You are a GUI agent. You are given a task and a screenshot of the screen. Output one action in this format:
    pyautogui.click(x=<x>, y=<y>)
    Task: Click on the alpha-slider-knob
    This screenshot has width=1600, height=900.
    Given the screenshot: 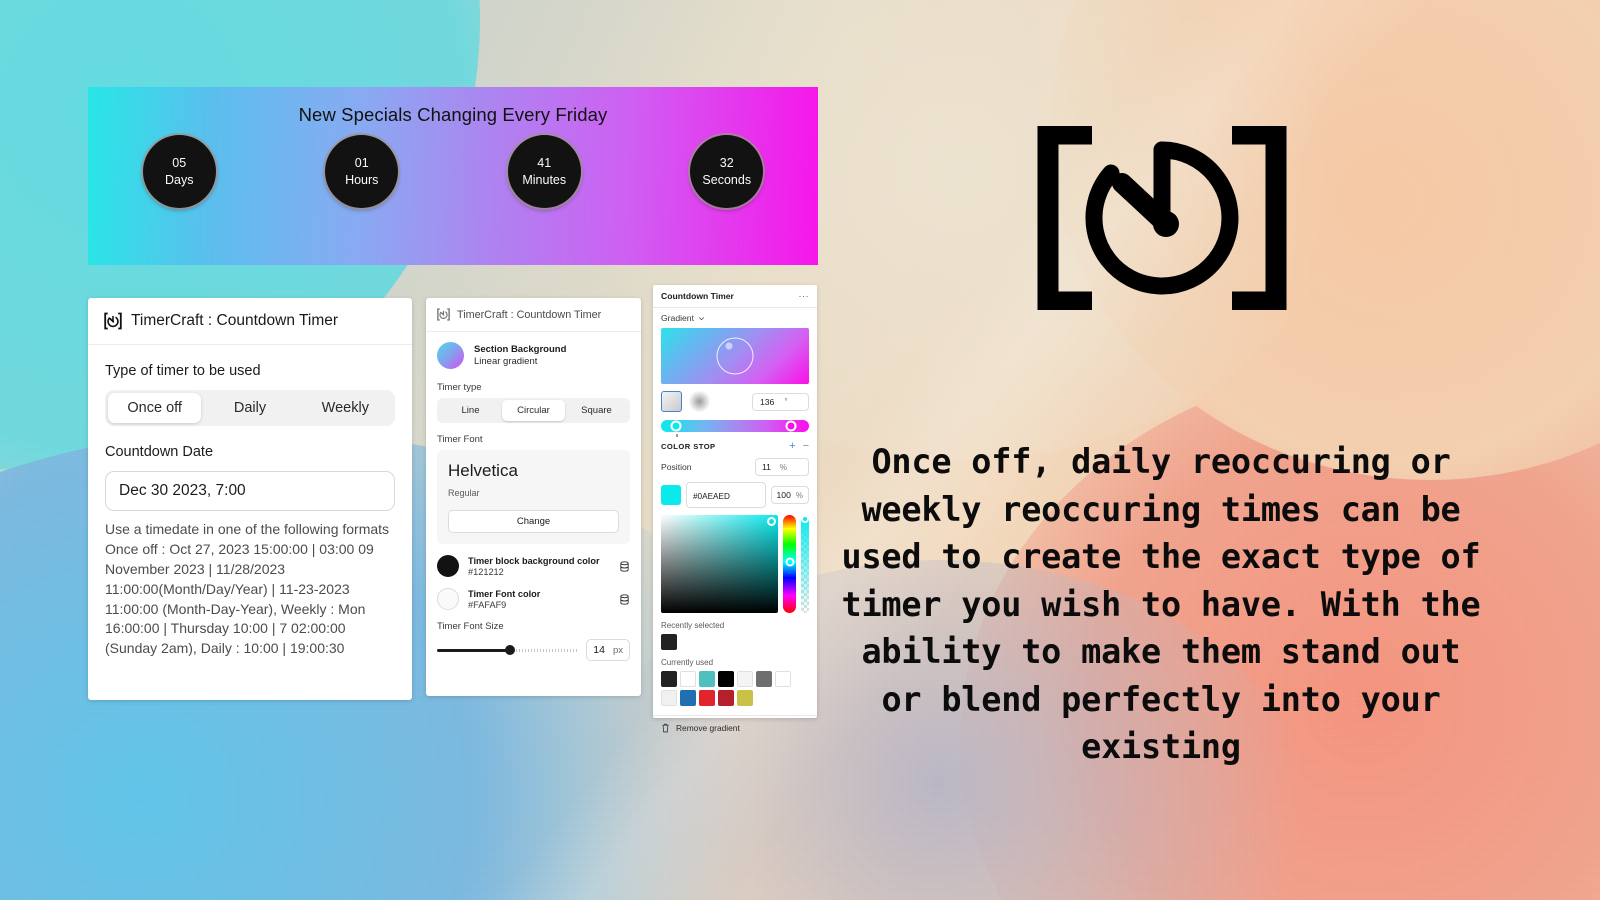 What is the action you would take?
    pyautogui.click(x=805, y=518)
    